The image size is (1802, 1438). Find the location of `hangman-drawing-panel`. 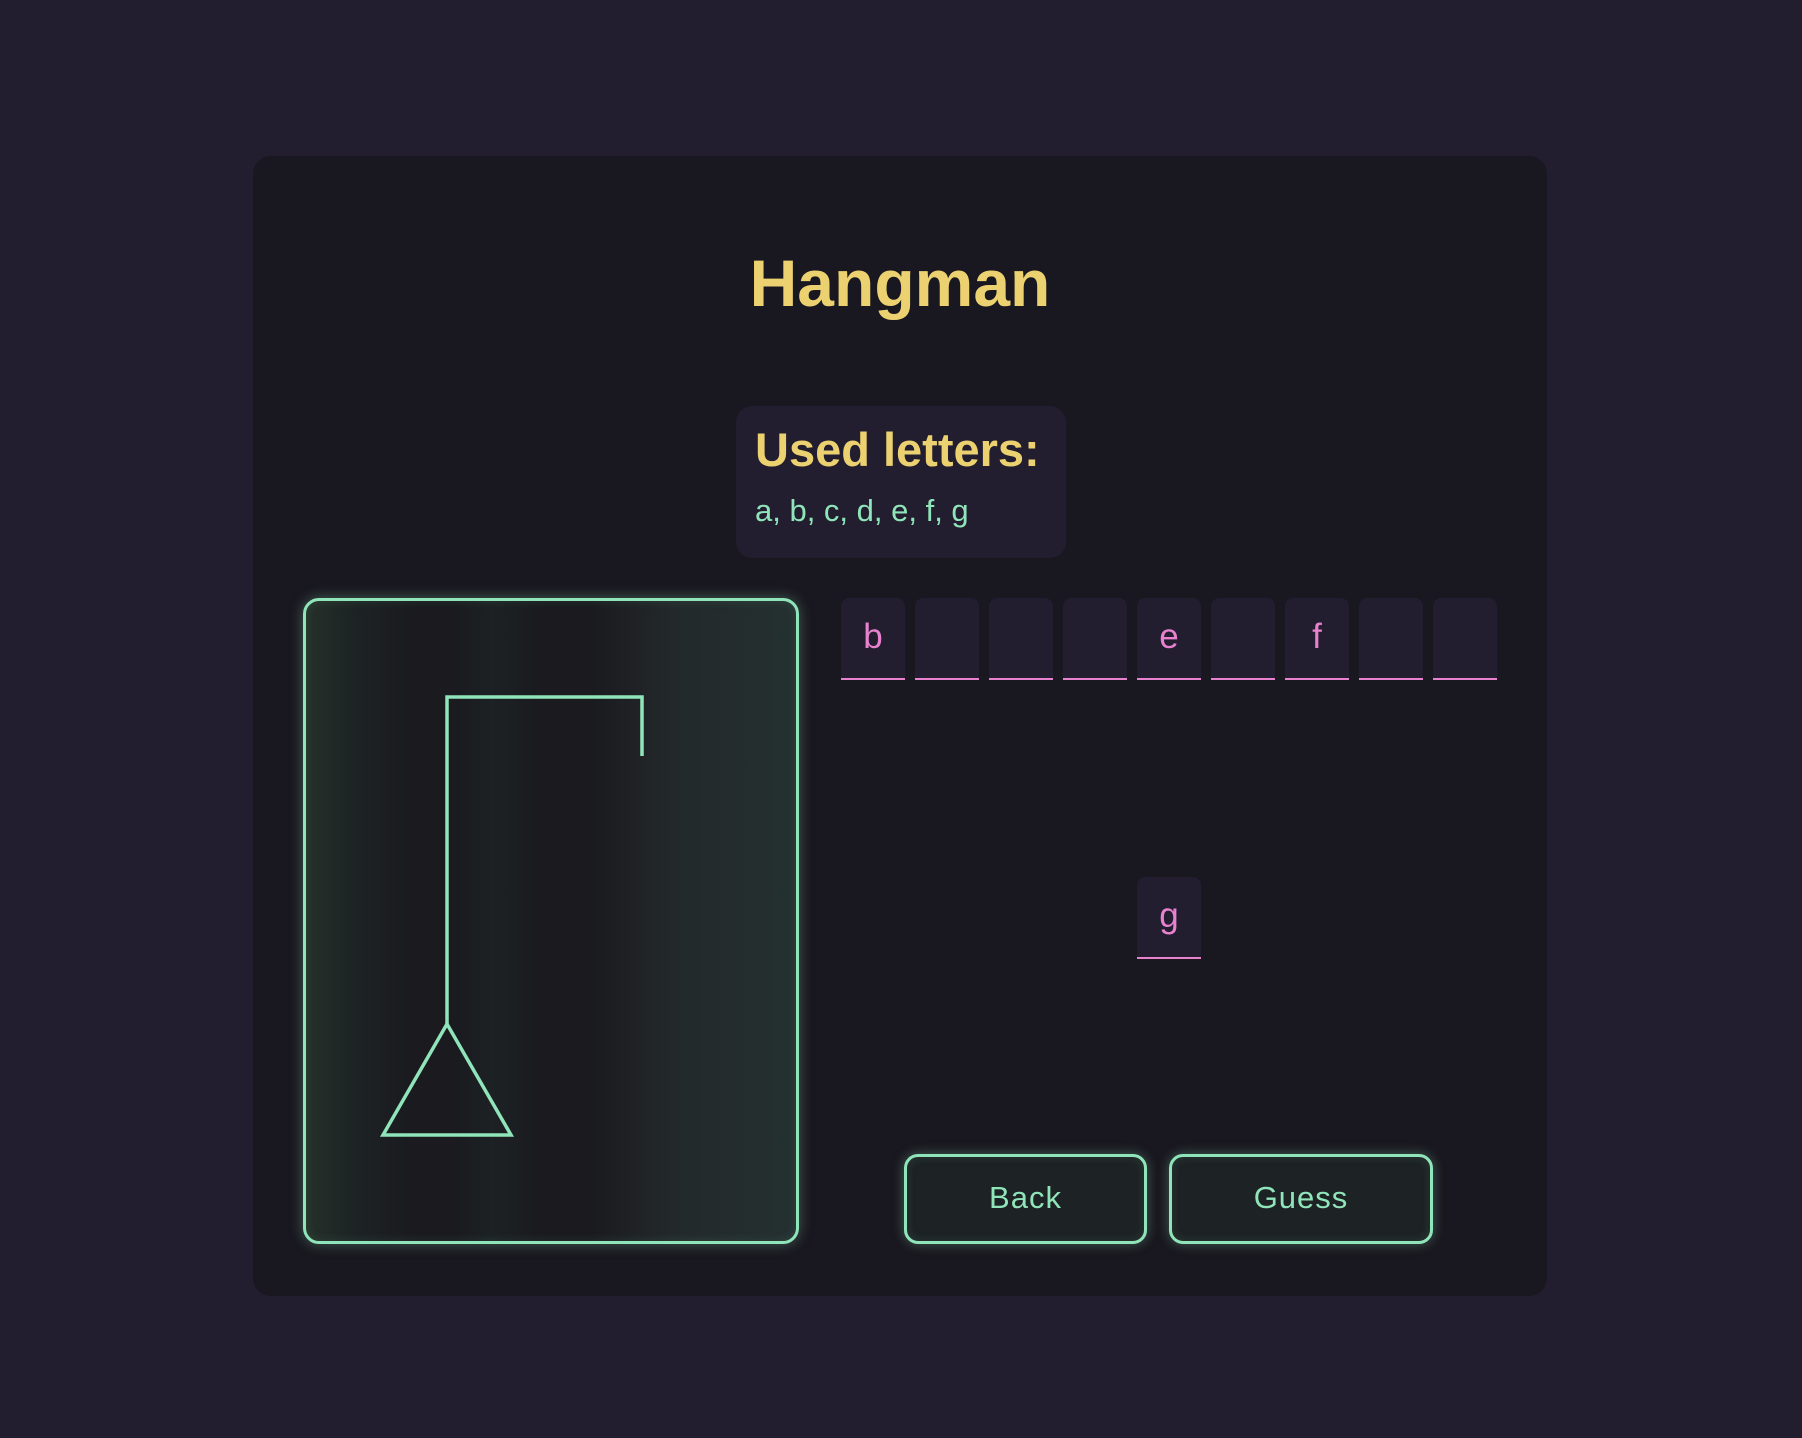

hangman-drawing-panel is located at coordinates (551, 921).